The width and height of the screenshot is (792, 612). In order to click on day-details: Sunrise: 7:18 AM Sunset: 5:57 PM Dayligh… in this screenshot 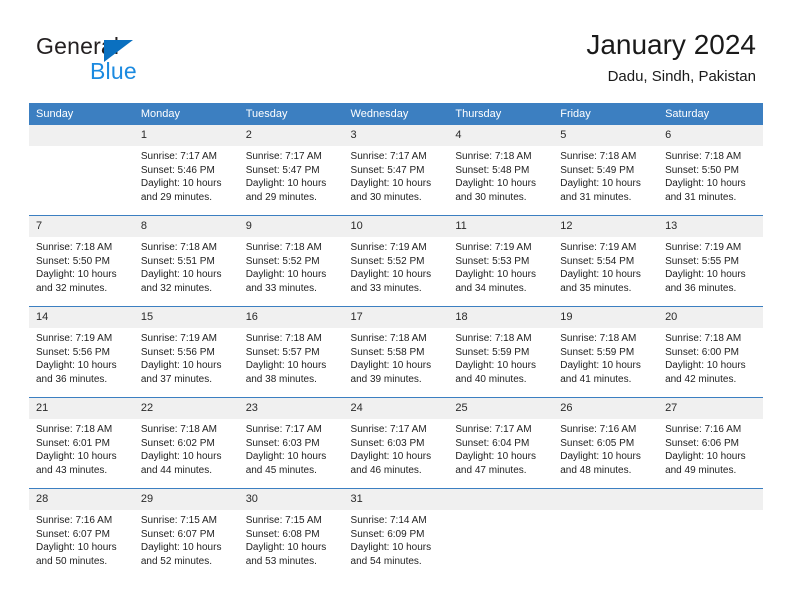, I will do `click(291, 357)`.